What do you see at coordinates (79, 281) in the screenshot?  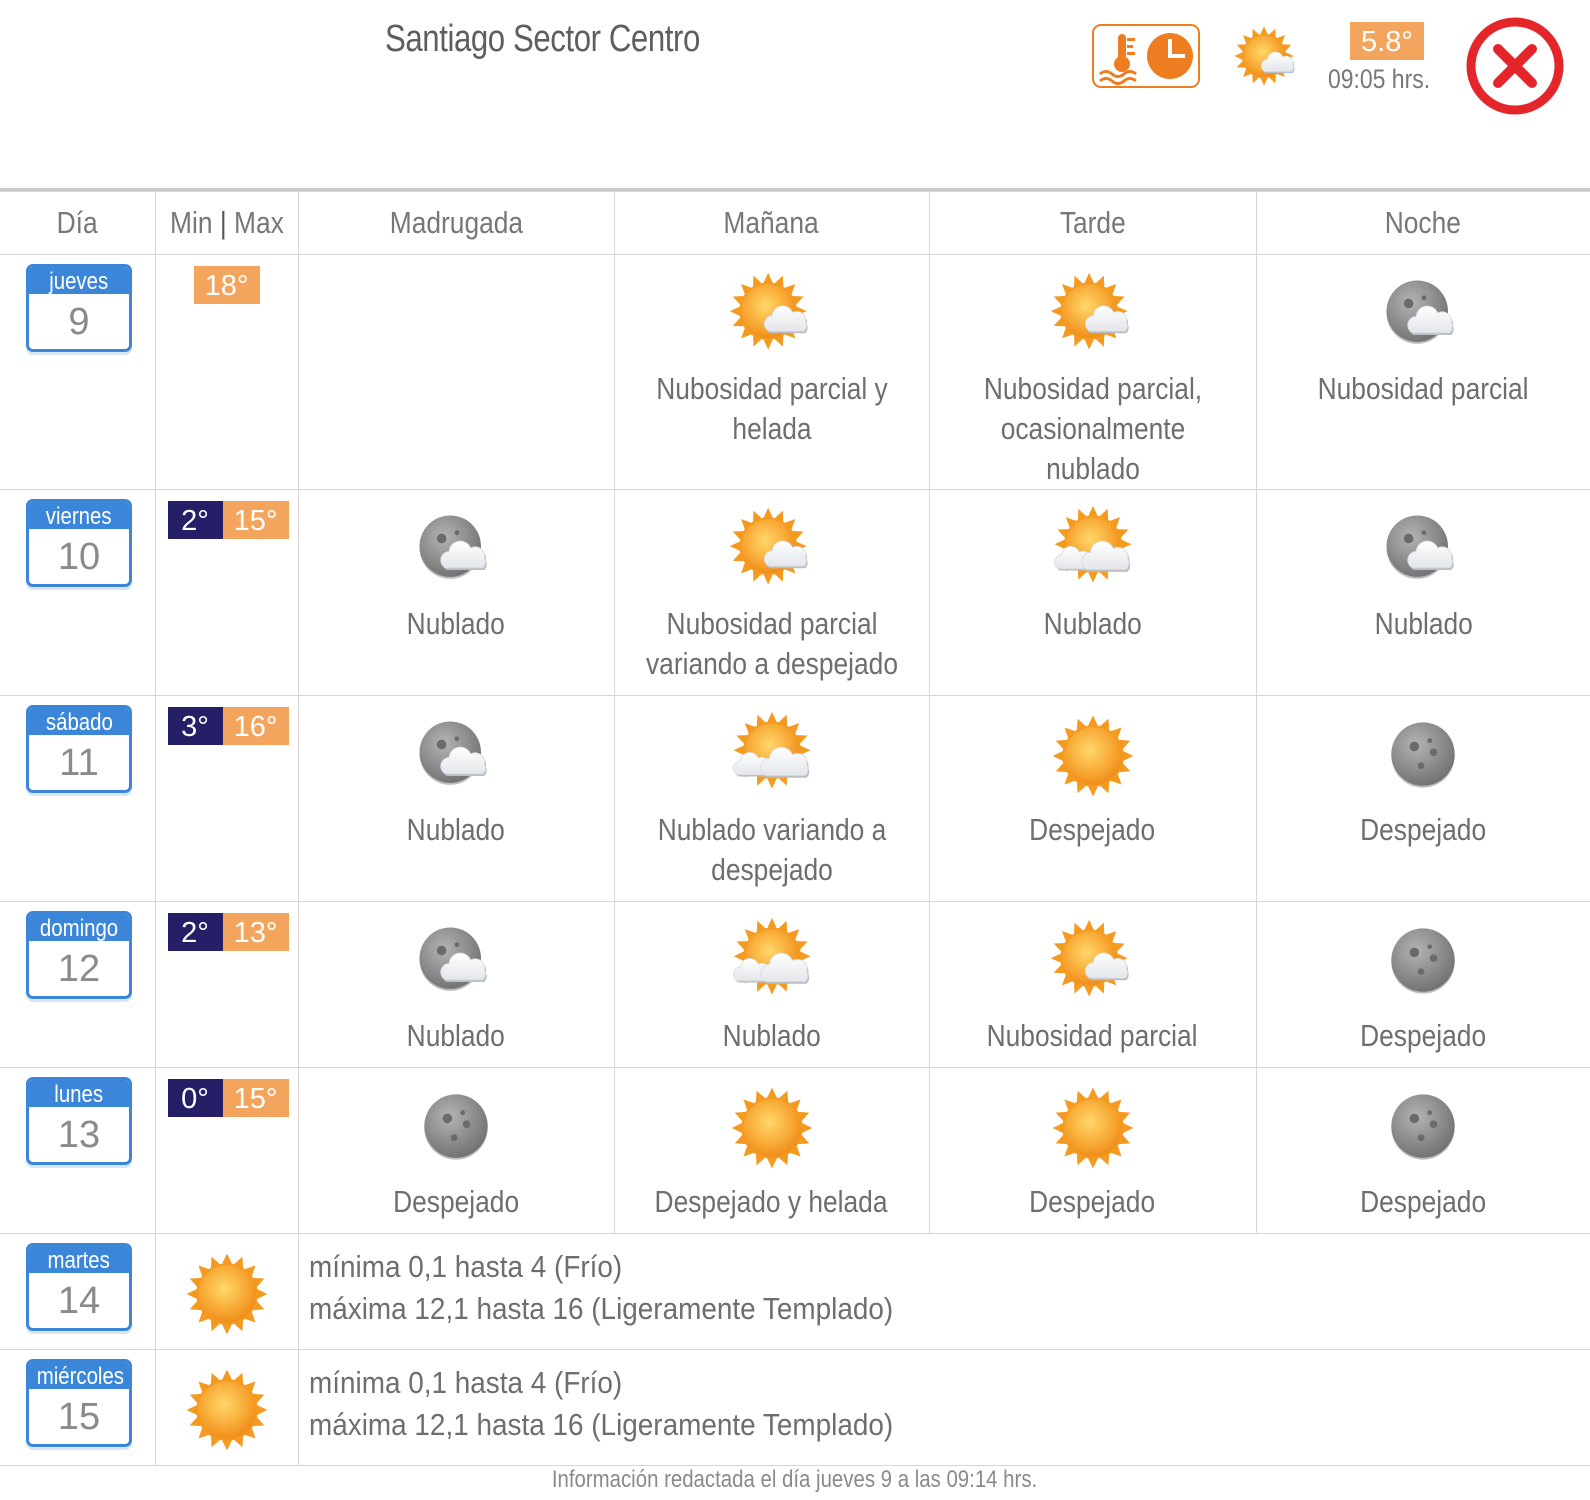 I see `day-name: jueves` at bounding box center [79, 281].